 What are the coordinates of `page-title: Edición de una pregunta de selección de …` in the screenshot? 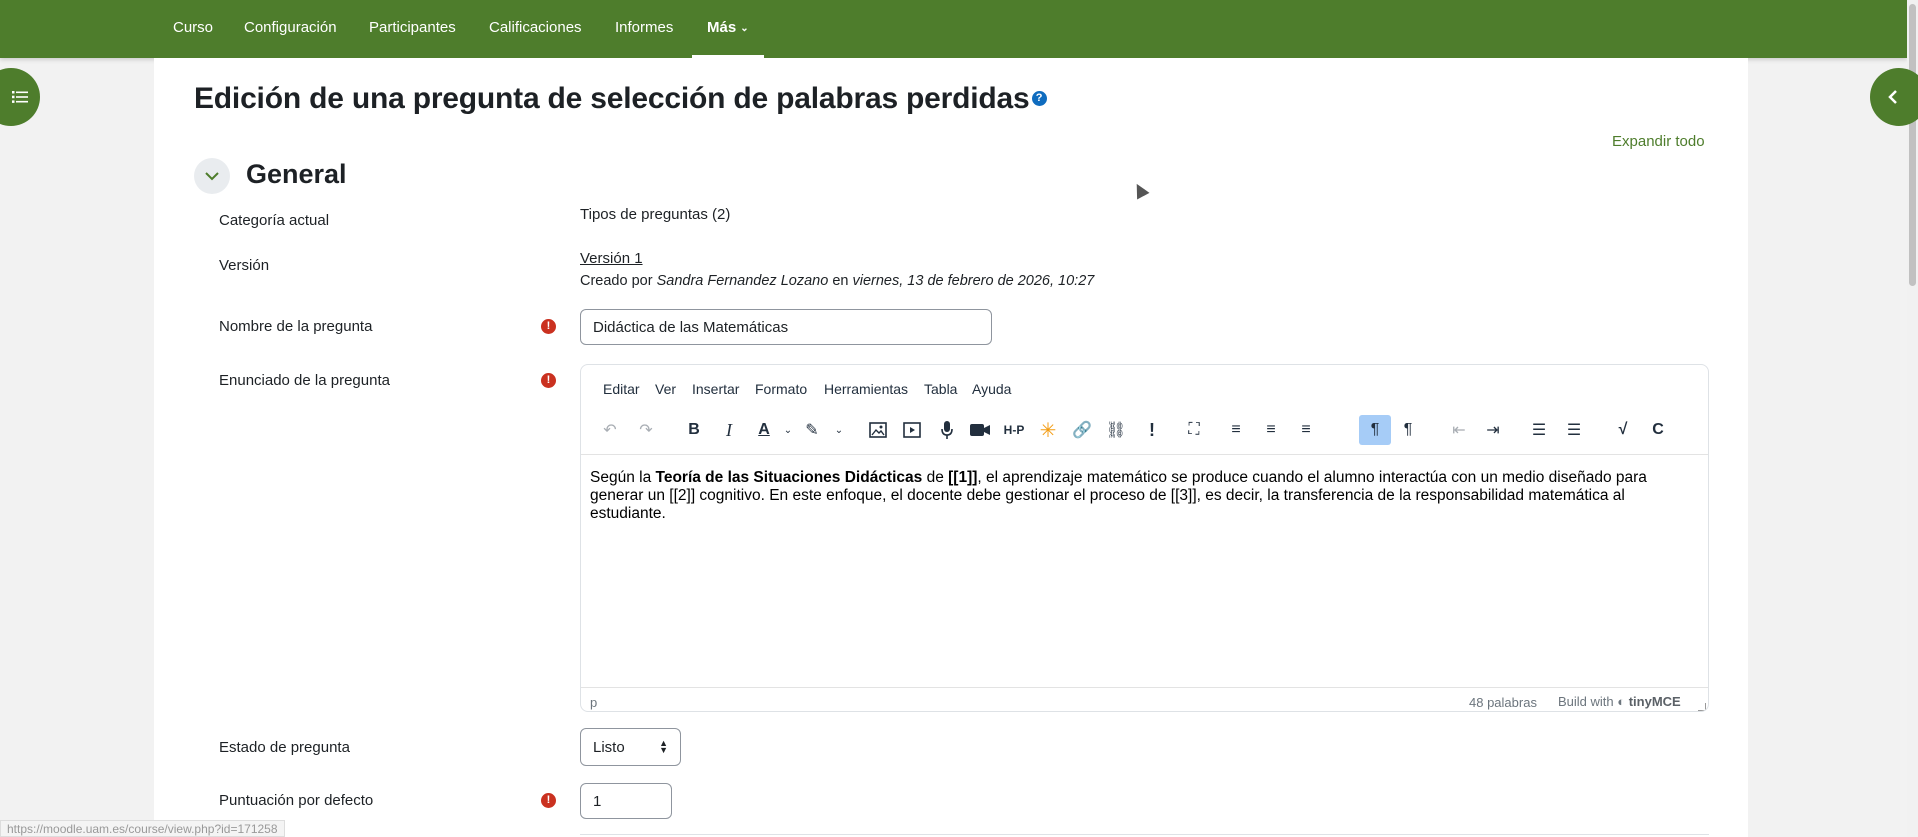 It's located at (620, 99).